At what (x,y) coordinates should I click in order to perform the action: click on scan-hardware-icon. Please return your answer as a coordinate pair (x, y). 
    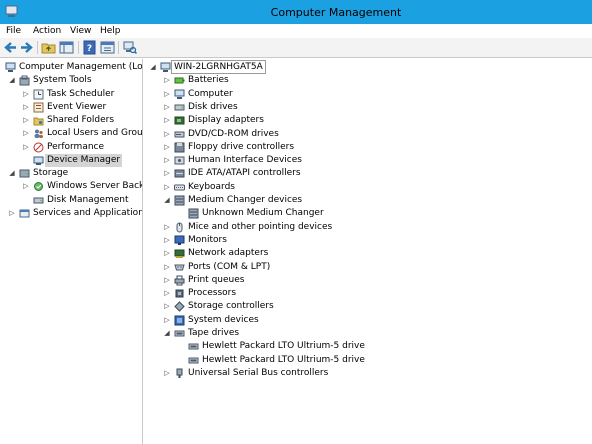
    Looking at the image, I should click on (129, 47).